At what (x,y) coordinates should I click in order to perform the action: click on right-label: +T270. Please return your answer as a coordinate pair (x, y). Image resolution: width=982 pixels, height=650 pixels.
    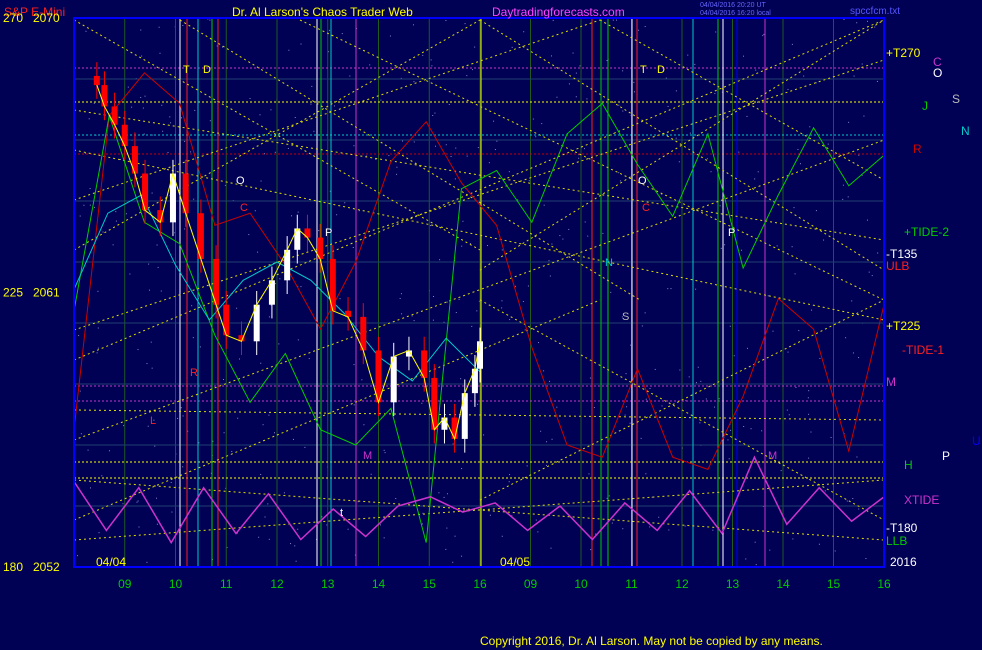
    Looking at the image, I should click on (903, 53).